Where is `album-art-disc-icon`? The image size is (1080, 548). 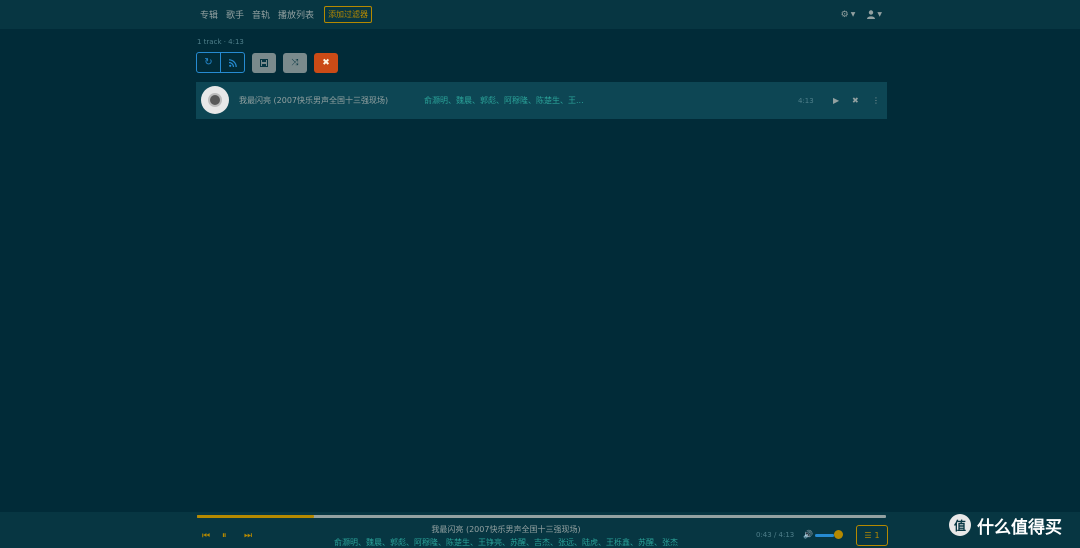 album-art-disc-icon is located at coordinates (215, 100).